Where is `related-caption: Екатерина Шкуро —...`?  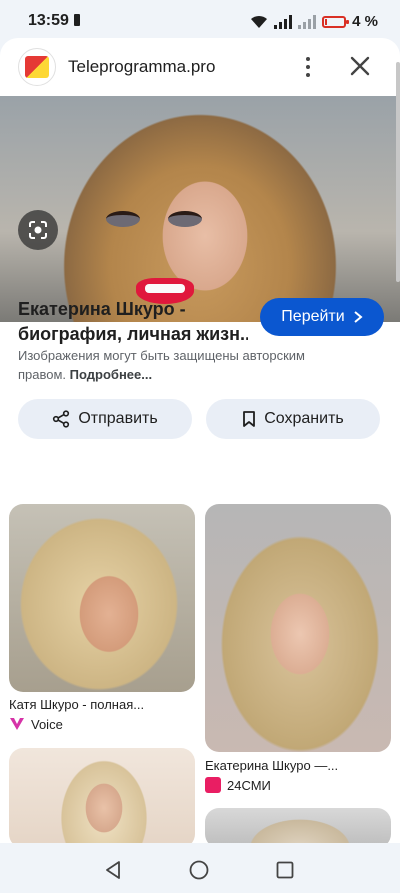 related-caption: Екатерина Шкуро —... is located at coordinates (271, 765).